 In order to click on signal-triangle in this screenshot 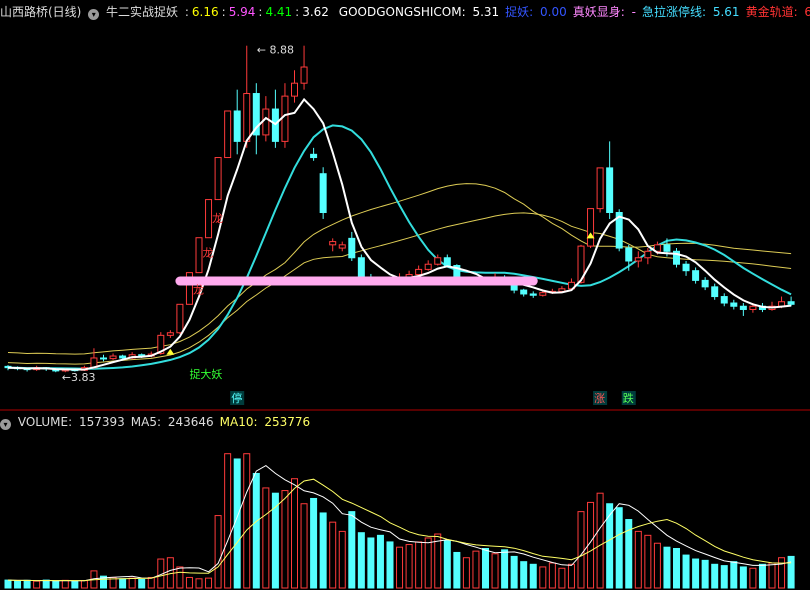, I will do `click(170, 351)`.